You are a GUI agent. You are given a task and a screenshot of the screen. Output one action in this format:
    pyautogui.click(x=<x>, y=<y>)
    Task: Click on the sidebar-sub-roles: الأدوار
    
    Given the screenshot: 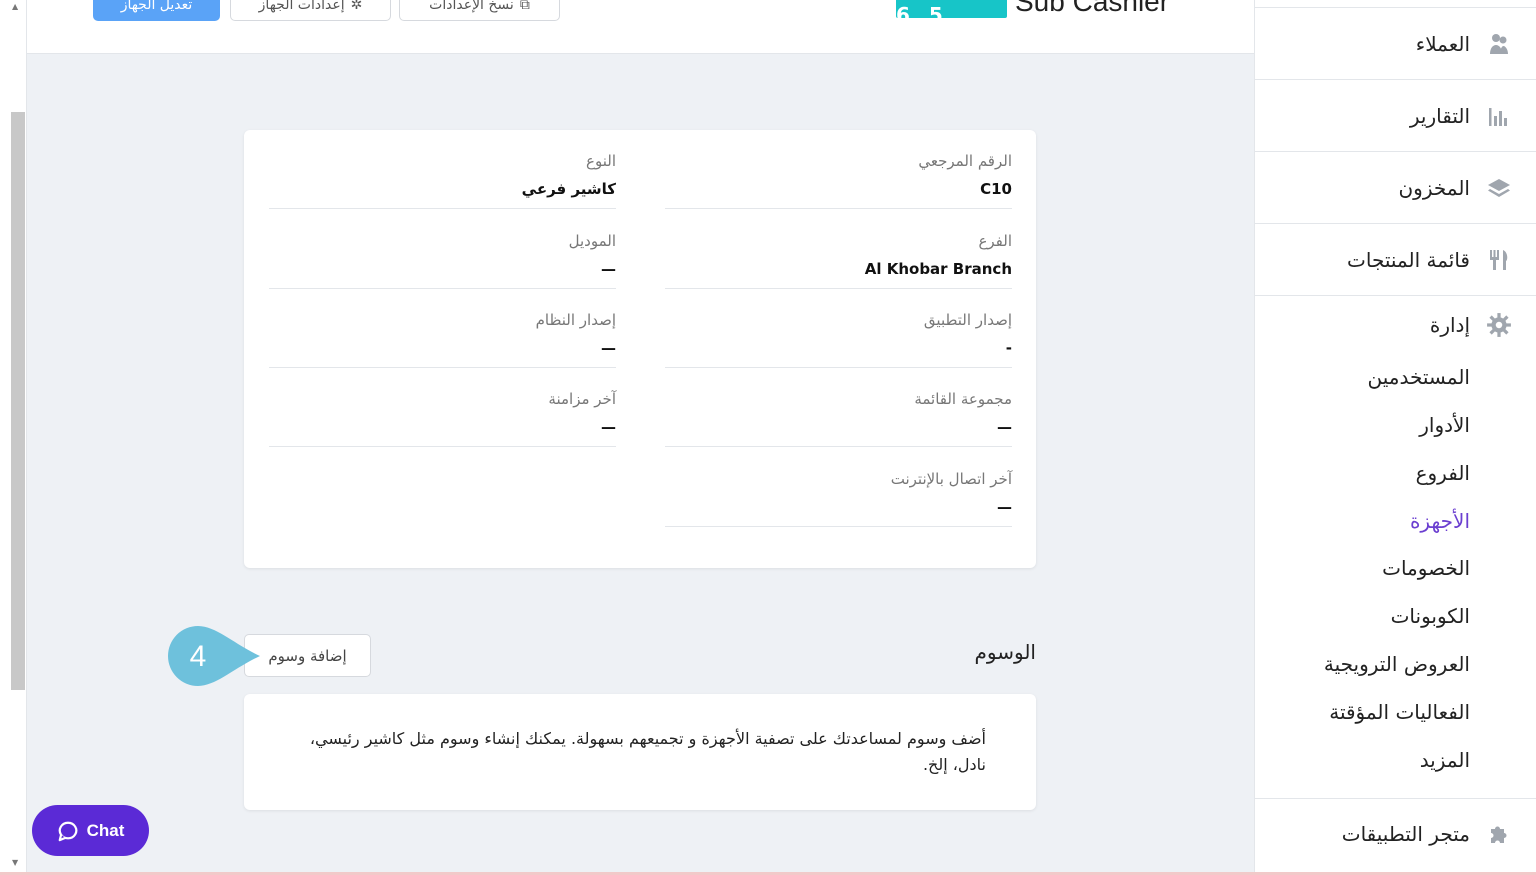 What is the action you would take?
    pyautogui.click(x=1444, y=425)
    